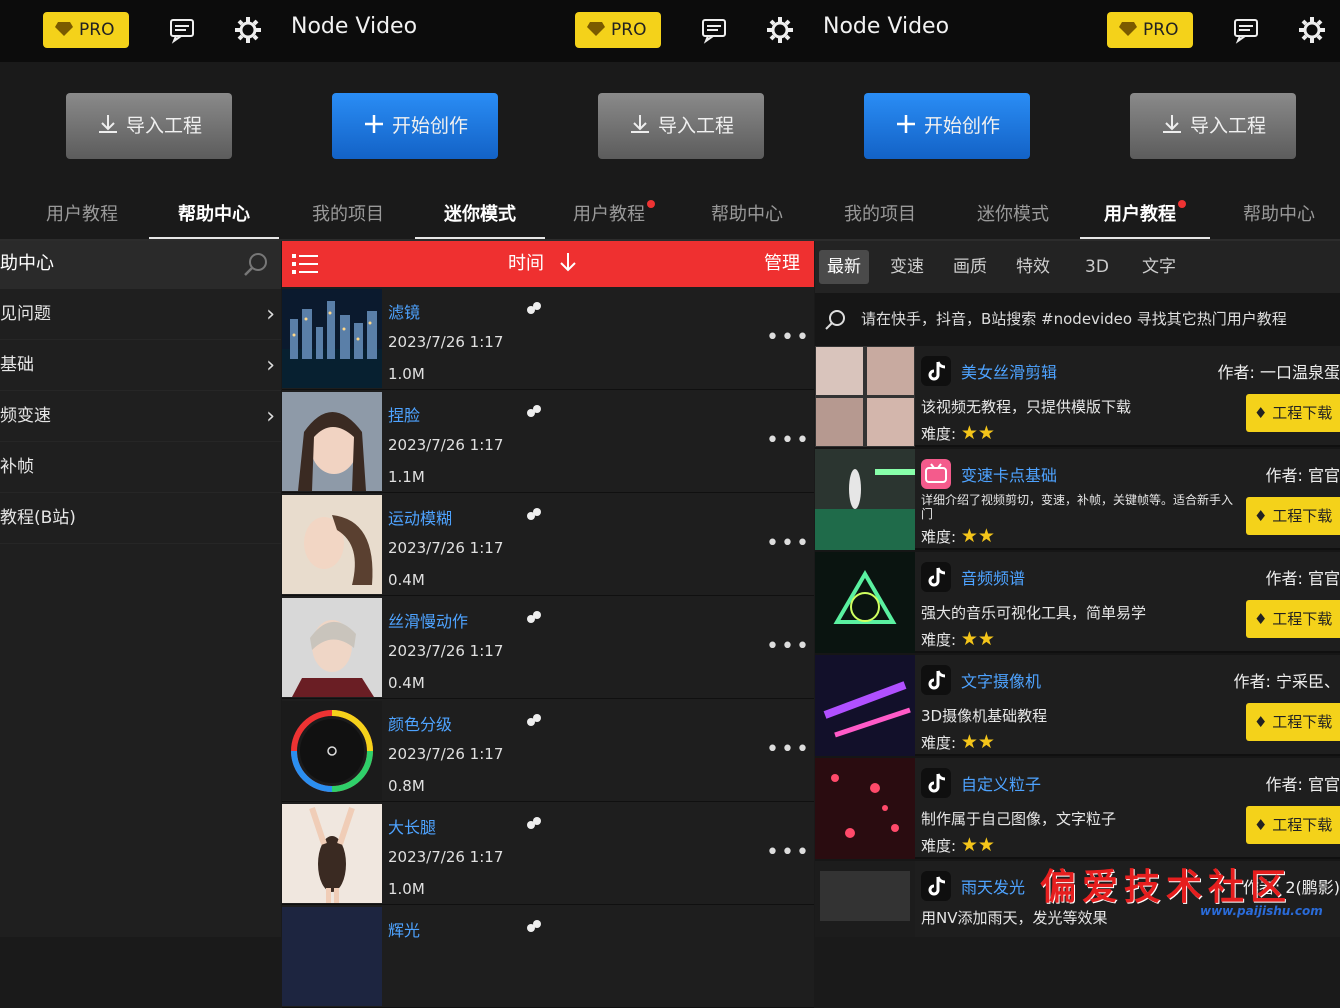 Image resolution: width=1340 pixels, height=1008 pixels. I want to click on list-icon, so click(305, 264).